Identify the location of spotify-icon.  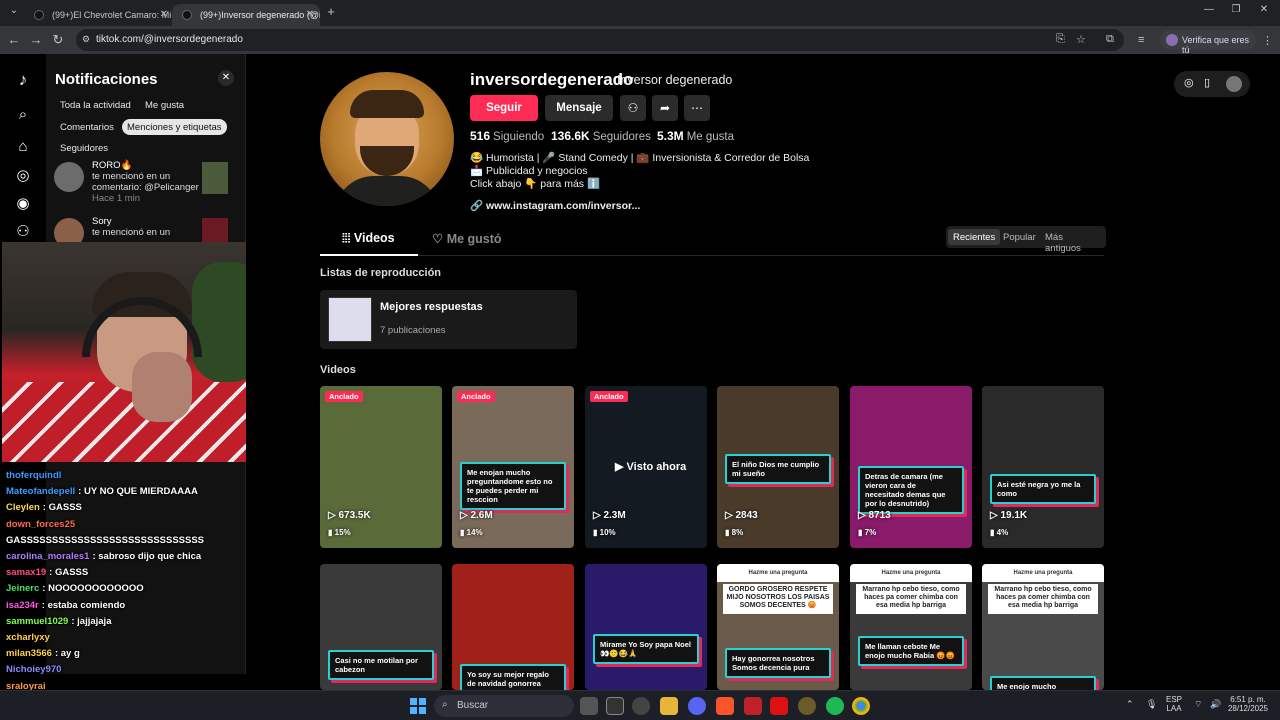
(835, 706).